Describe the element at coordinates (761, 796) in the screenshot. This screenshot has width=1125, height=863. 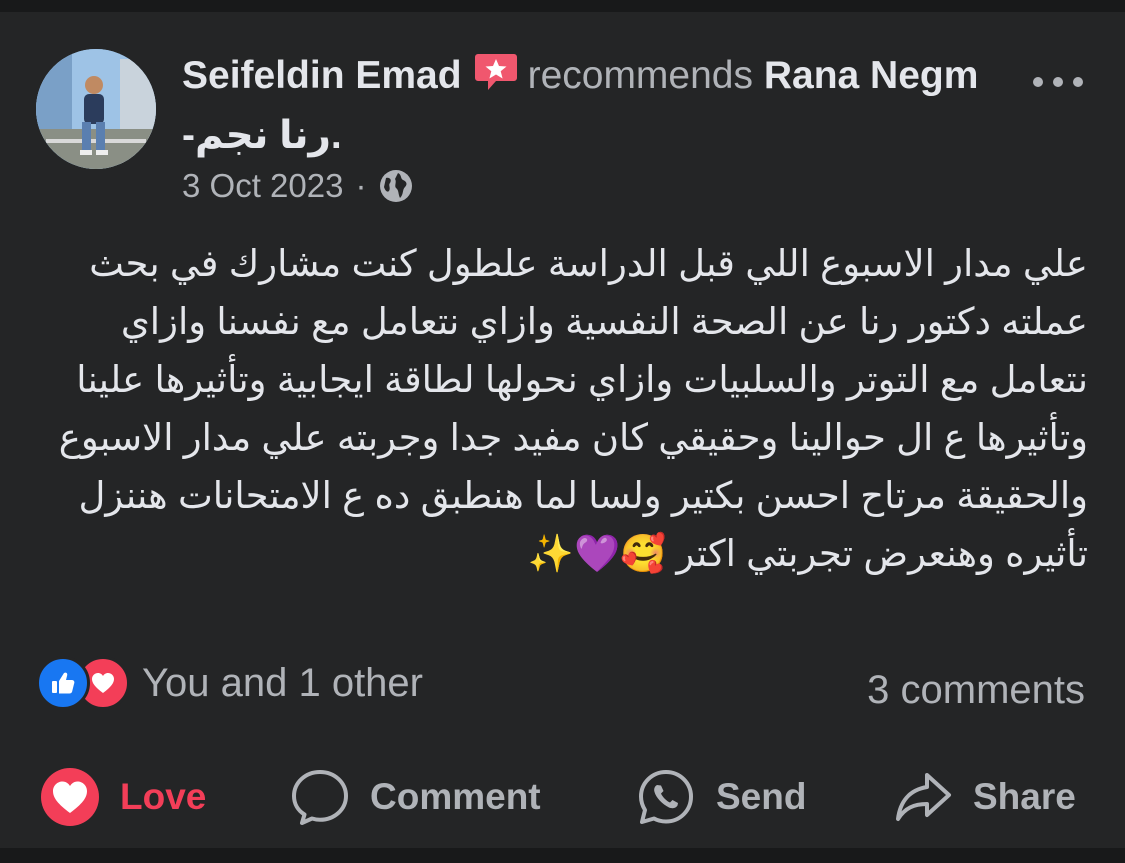
I see `send-button-label: Send` at that location.